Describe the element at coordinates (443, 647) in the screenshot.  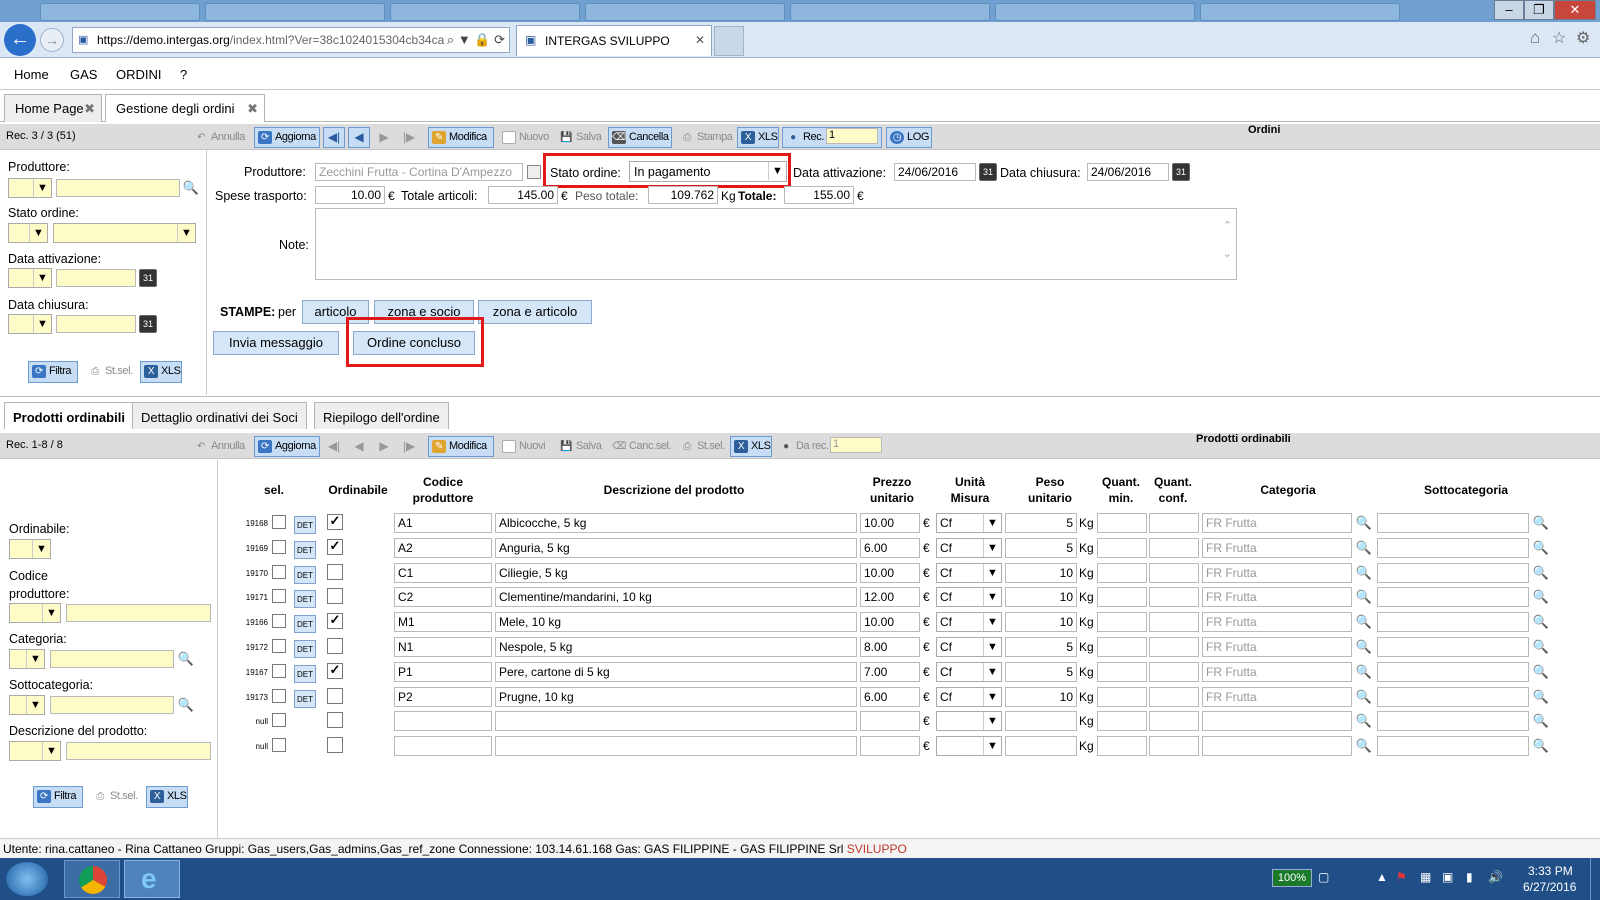
I see `codice-field: N1` at that location.